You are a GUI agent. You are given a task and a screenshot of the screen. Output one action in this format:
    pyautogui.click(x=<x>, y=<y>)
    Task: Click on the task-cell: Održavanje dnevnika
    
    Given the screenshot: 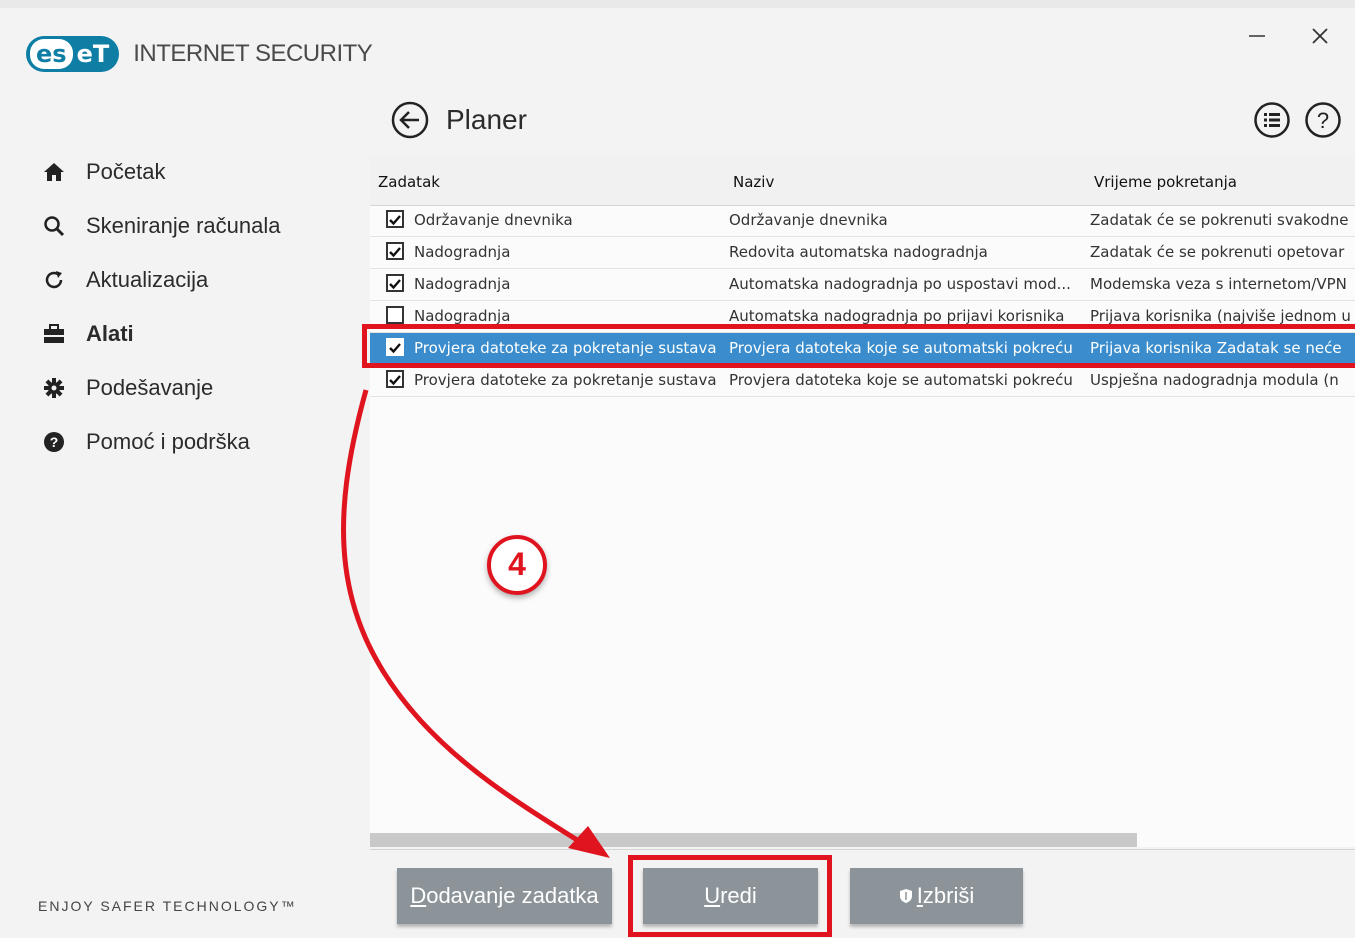 What is the action you would take?
    pyautogui.click(x=493, y=220)
    